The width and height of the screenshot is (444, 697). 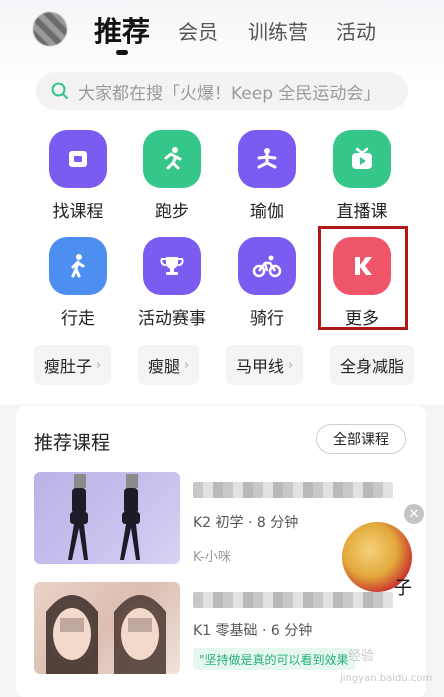 I want to click on category-running: 跑步, so click(x=172, y=176).